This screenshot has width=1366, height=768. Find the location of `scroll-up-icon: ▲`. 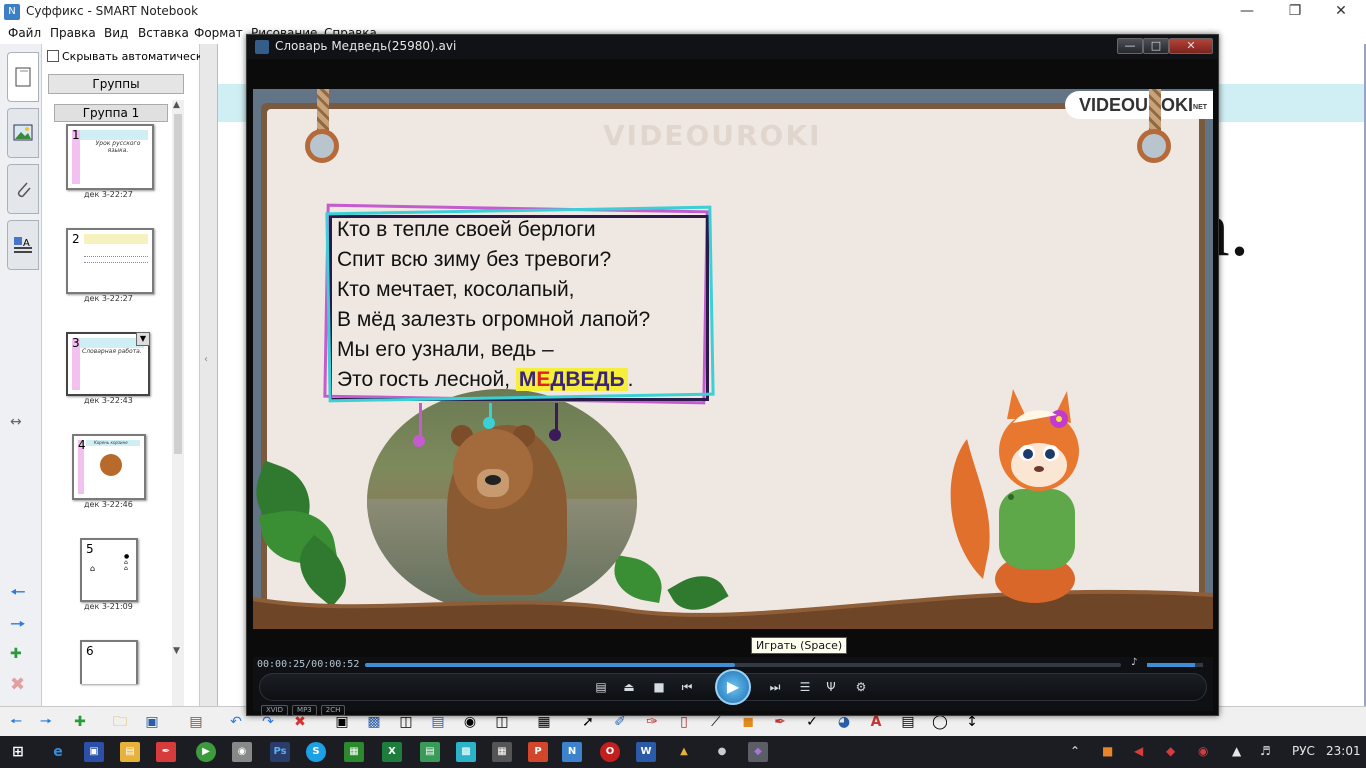

scroll-up-icon: ▲ is located at coordinates (176, 105).